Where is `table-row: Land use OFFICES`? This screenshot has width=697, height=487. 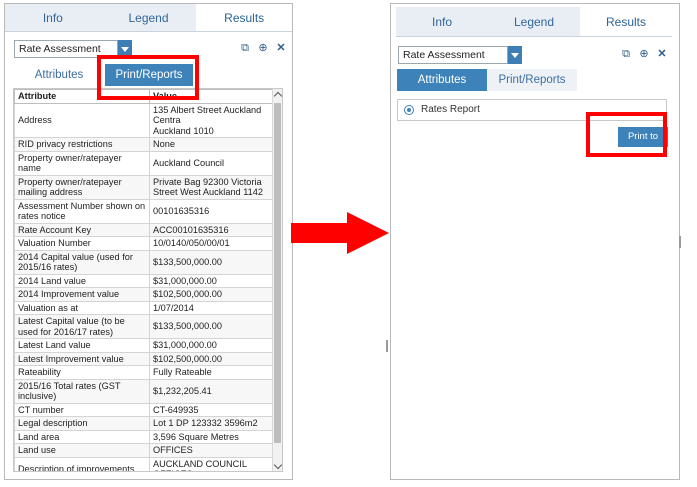
table-row: Land use OFFICES is located at coordinates (145, 450).